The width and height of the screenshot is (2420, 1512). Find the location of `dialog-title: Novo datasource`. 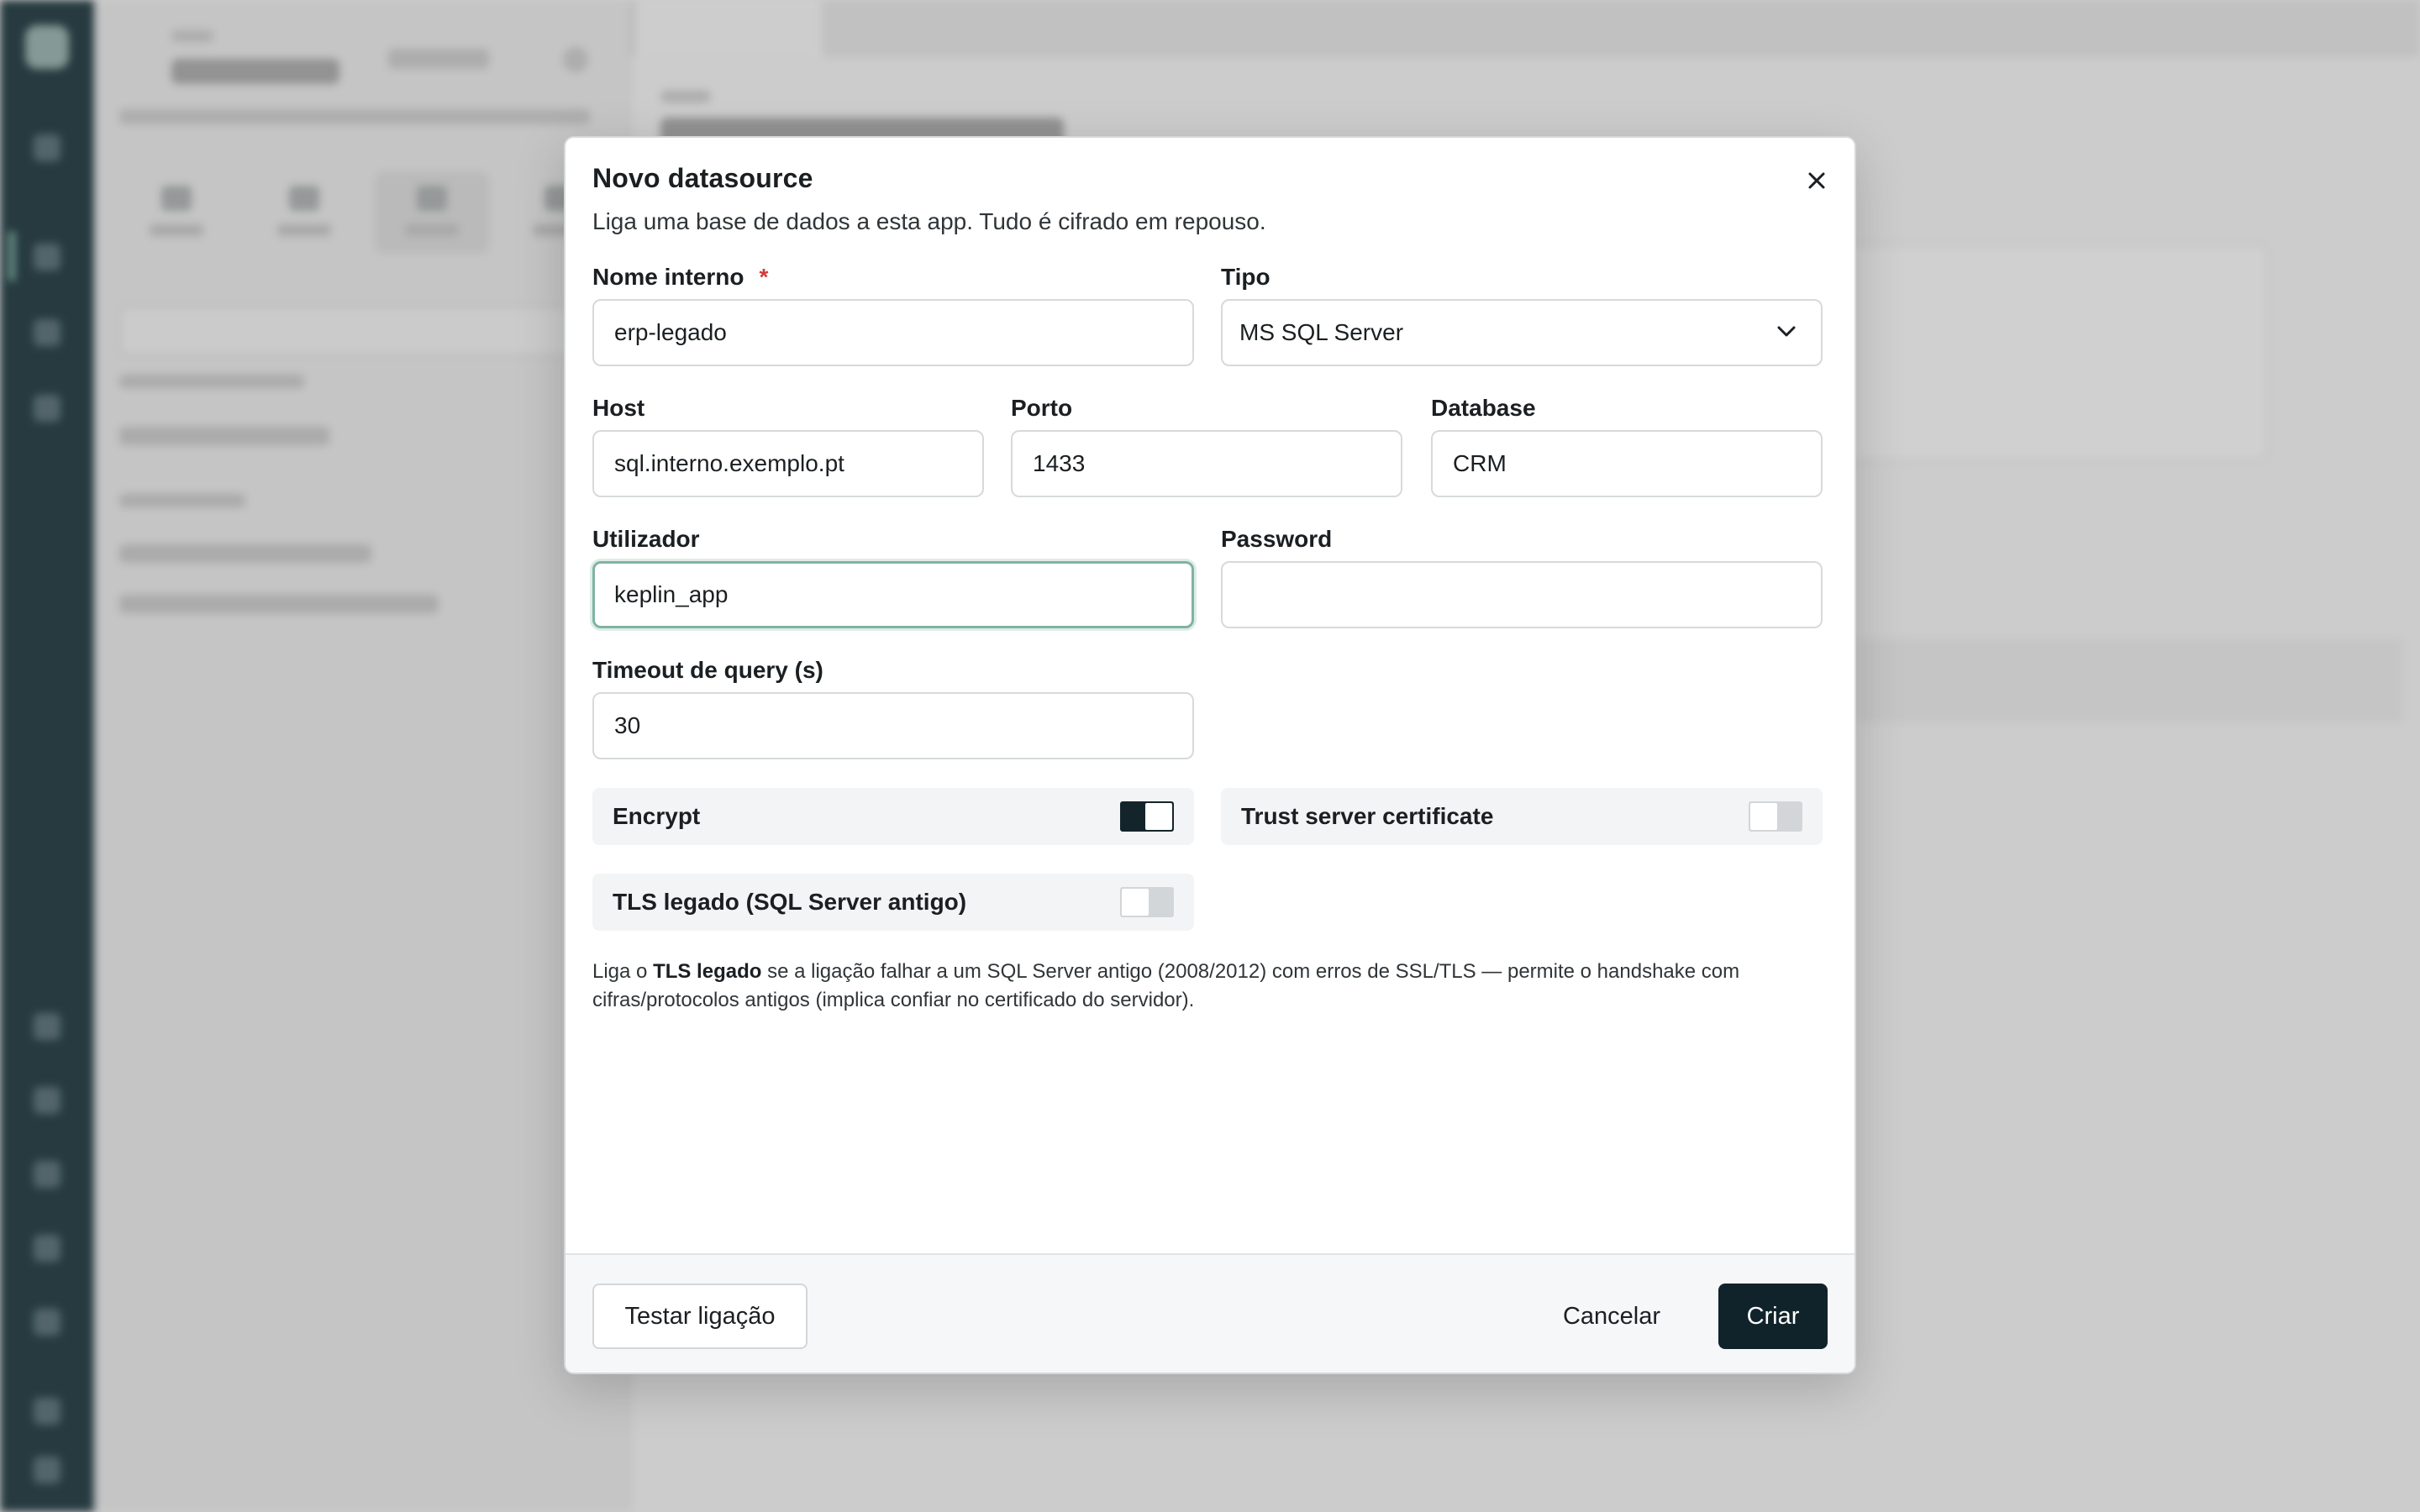

dialog-title: Novo datasource is located at coordinates (703, 178).